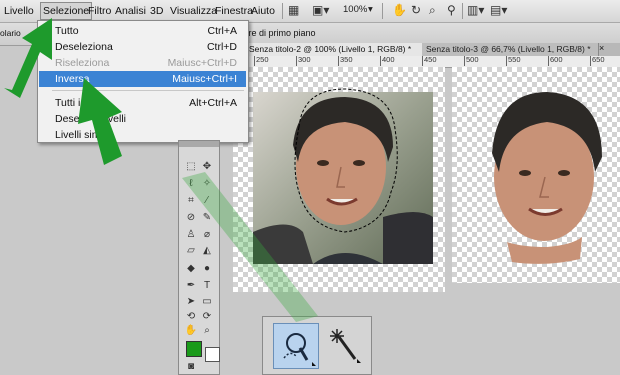 This screenshot has height=375, width=620. I want to click on ruler-tick: 650, so click(597, 61).